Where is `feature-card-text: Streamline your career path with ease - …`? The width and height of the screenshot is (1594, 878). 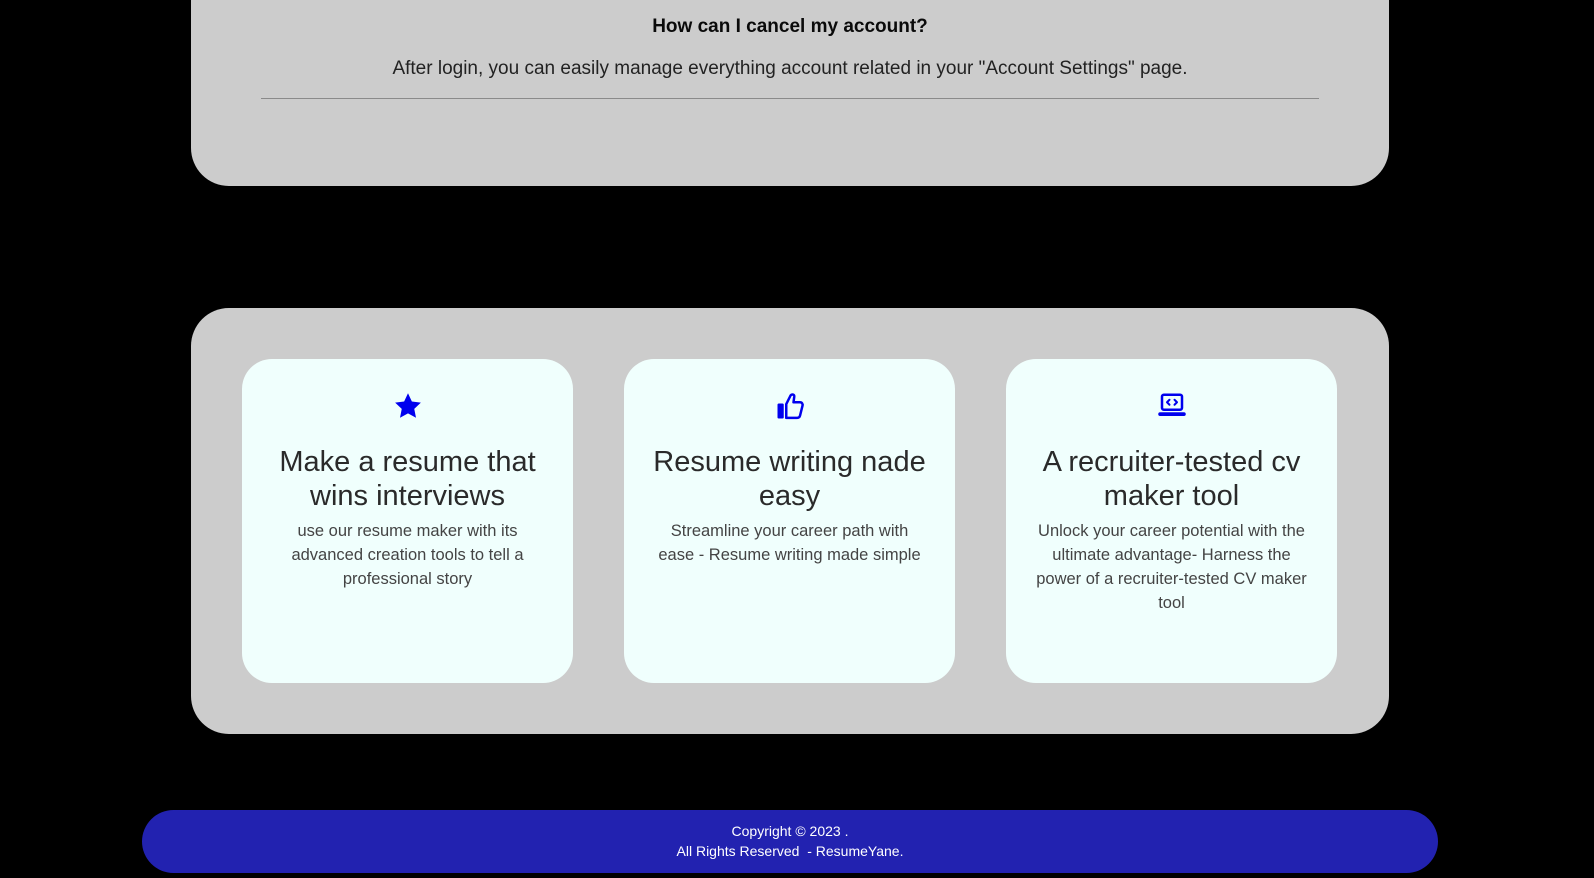
feature-card-text: Streamline your career path with ease - … is located at coordinates (789, 543).